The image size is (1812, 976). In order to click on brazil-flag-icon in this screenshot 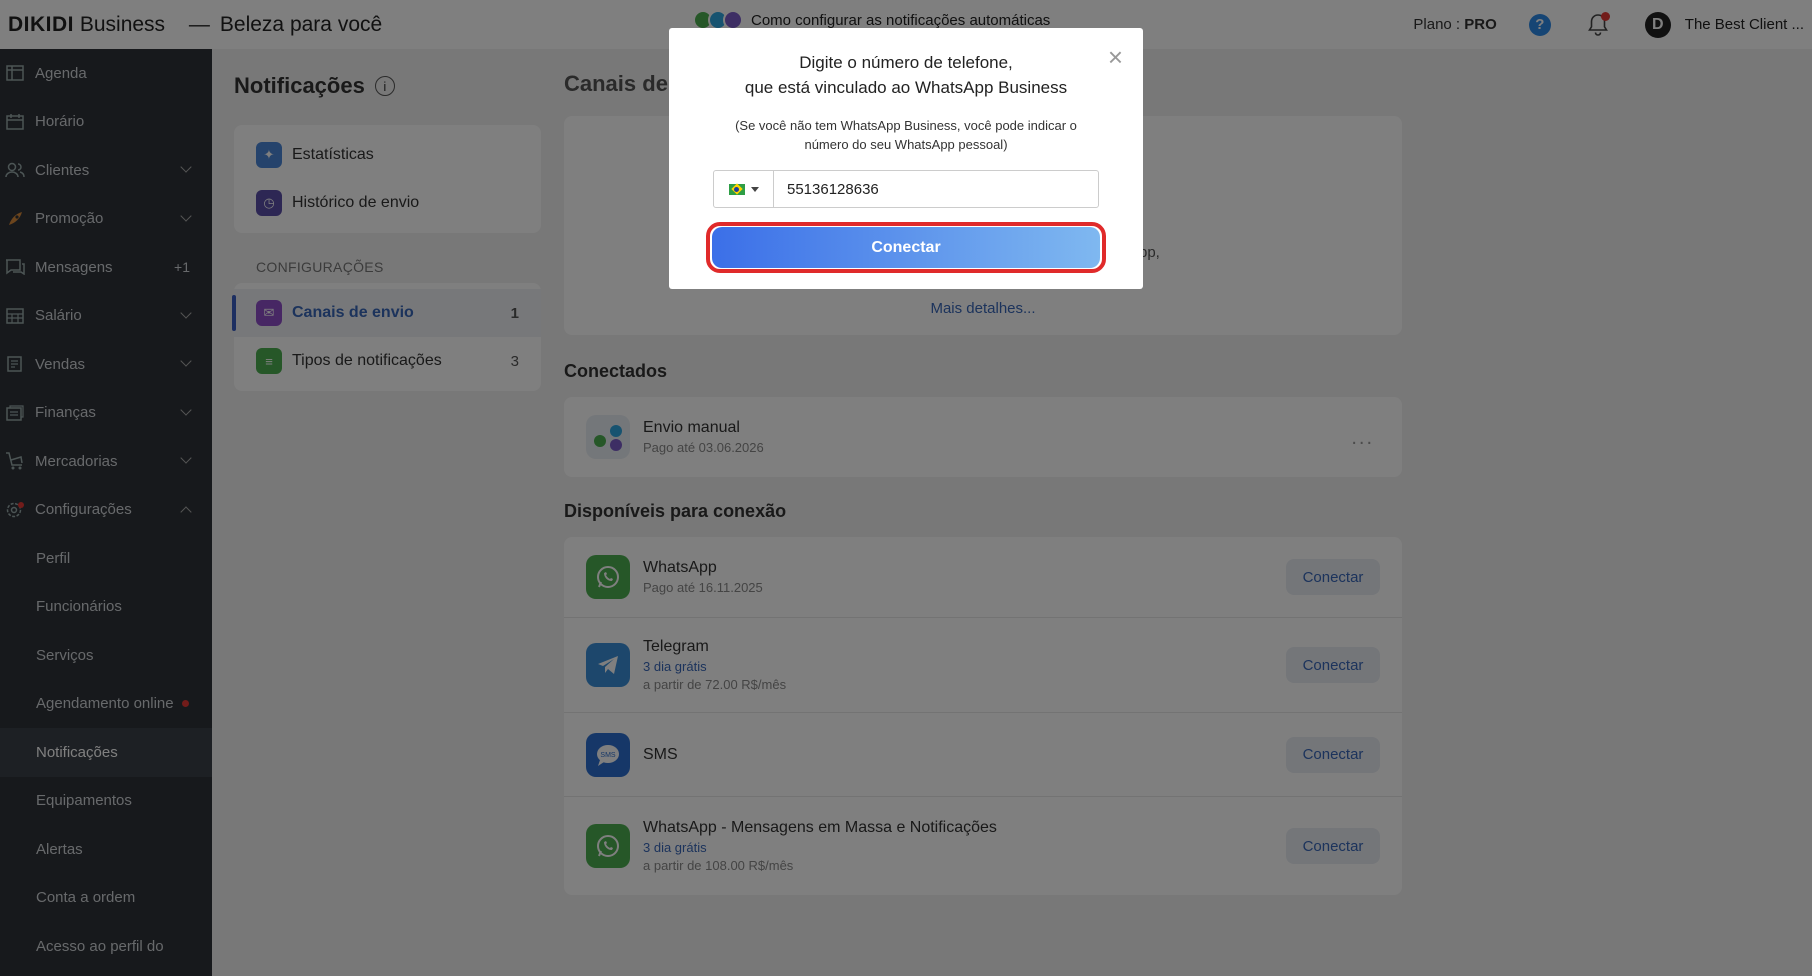, I will do `click(736, 189)`.